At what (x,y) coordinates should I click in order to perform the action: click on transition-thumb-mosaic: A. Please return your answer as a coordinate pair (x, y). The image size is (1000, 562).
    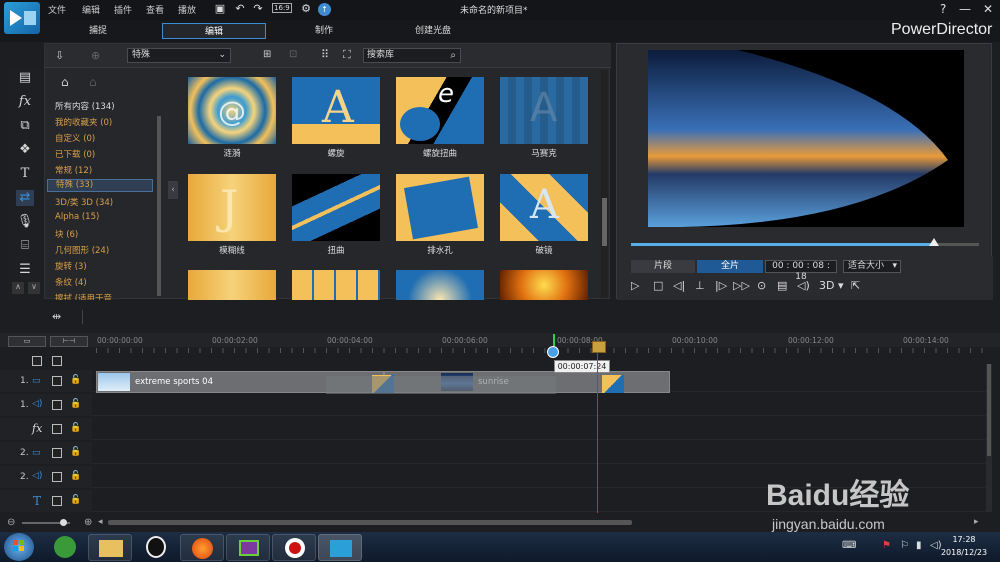
    Looking at the image, I should click on (544, 110).